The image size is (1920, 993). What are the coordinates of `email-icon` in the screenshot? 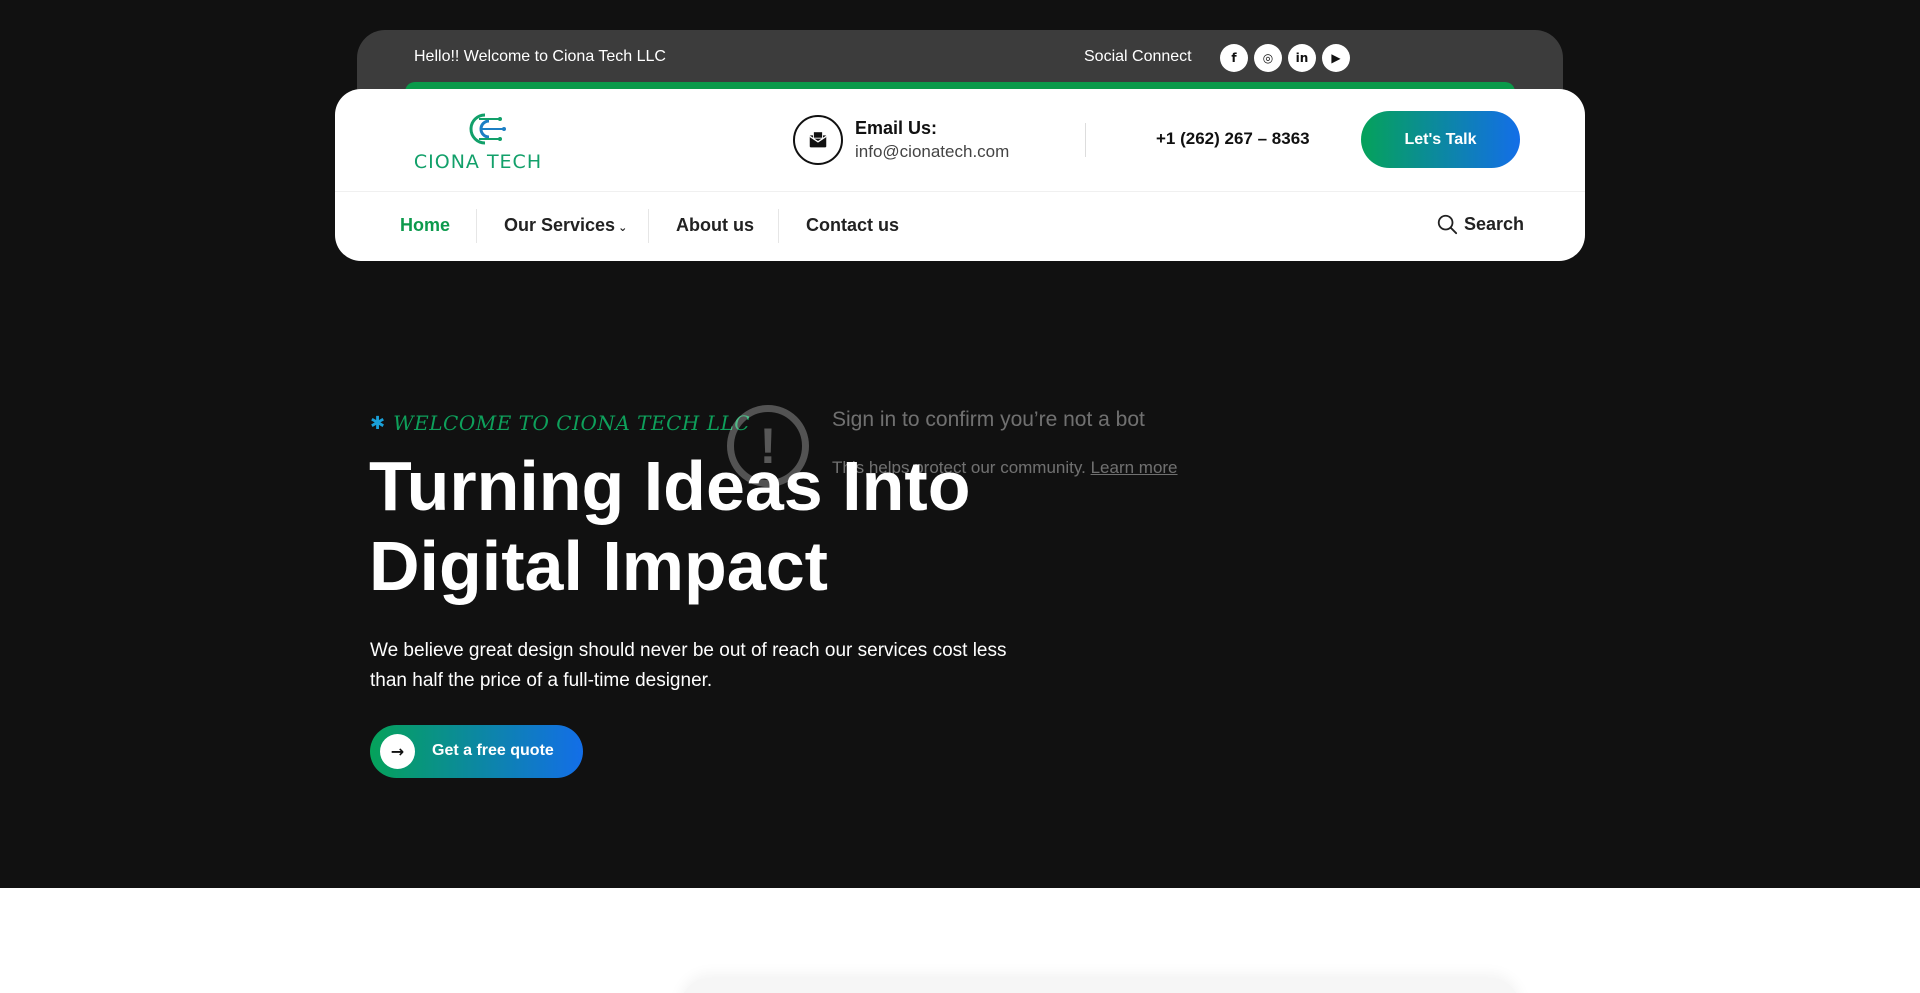 It's located at (818, 140).